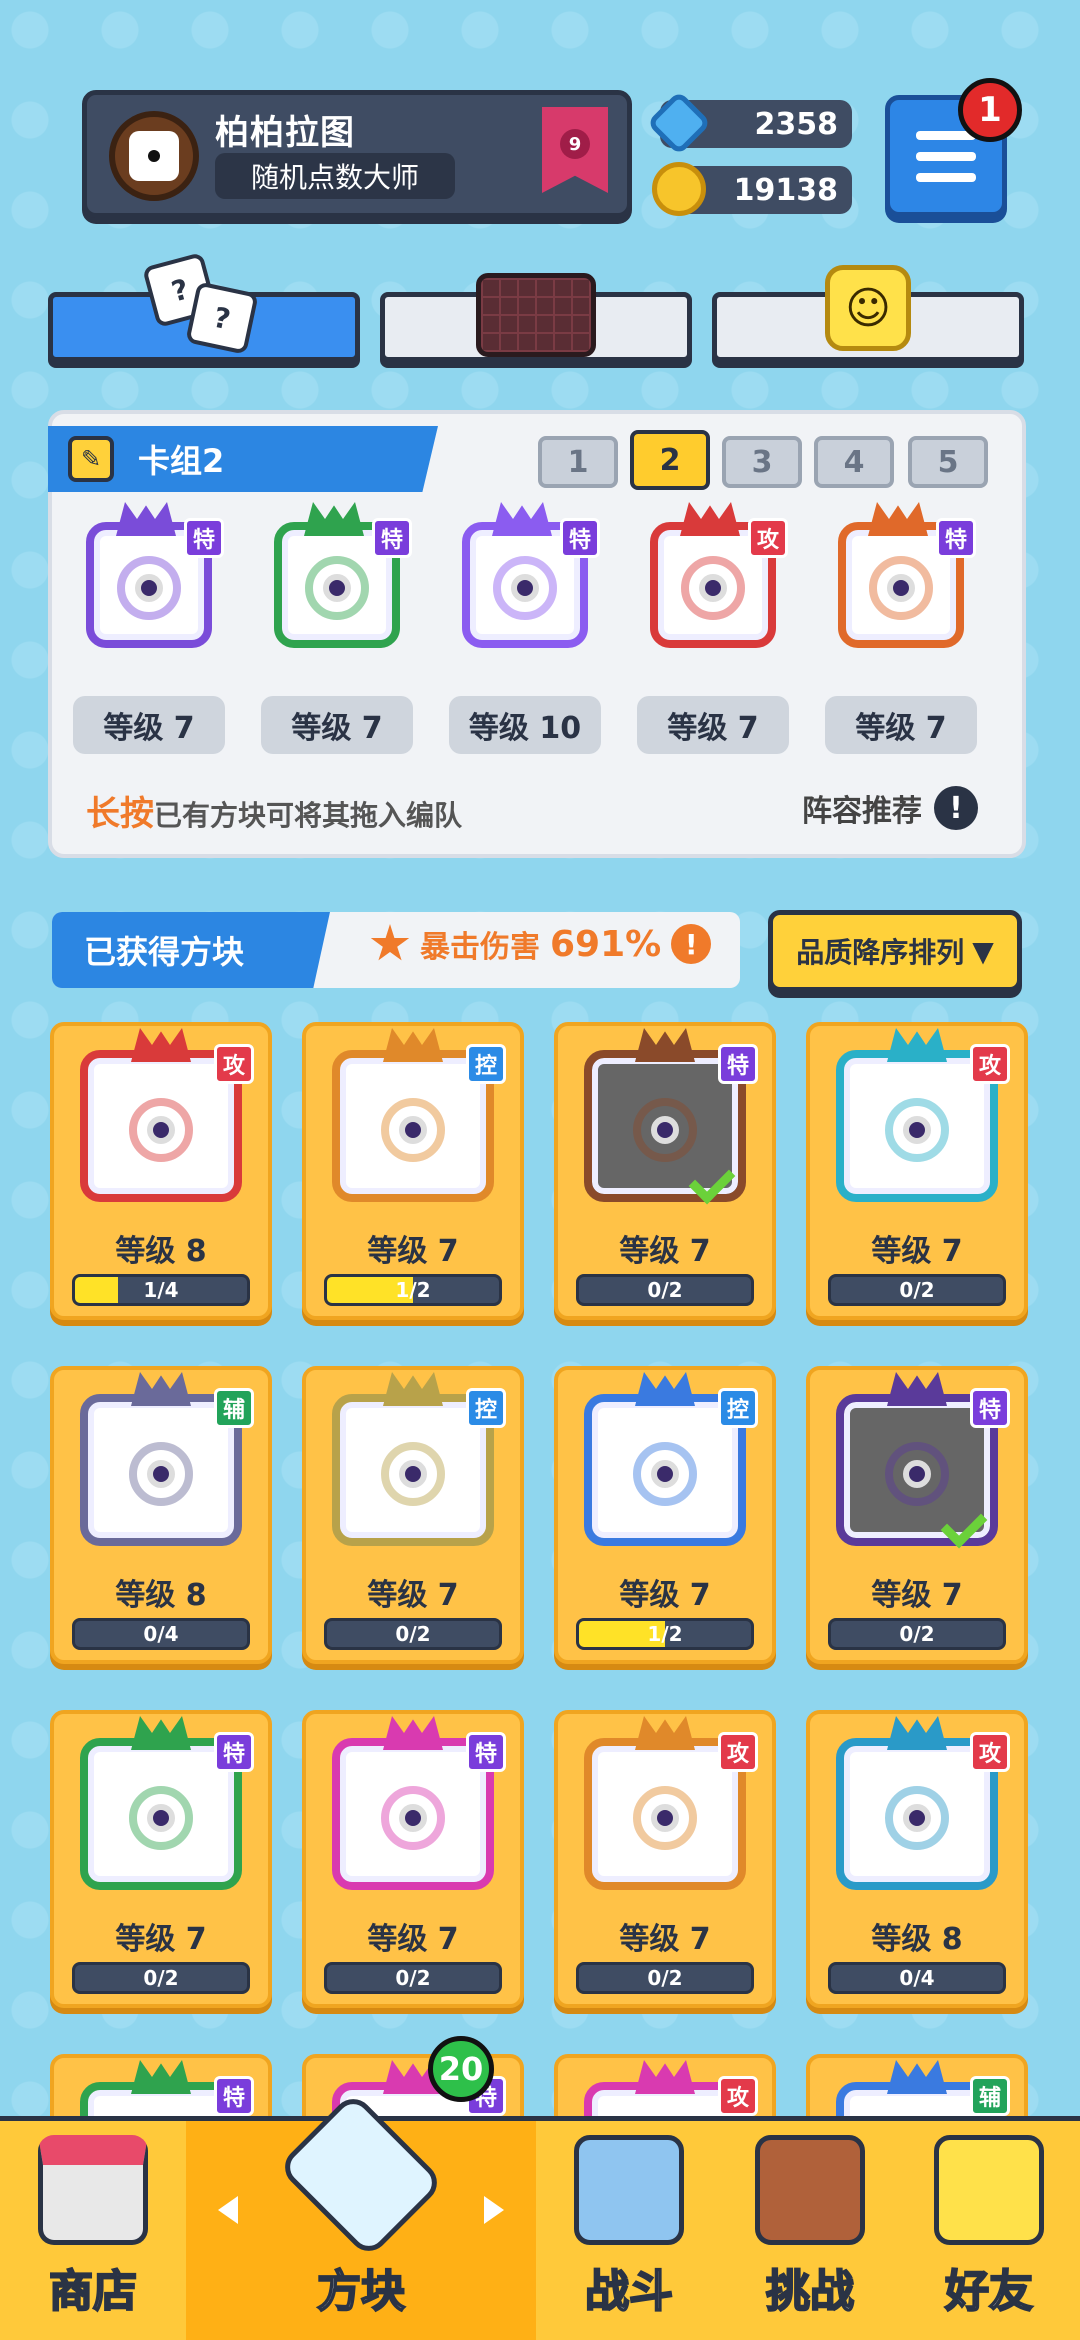 This screenshot has width=1080, height=2340. What do you see at coordinates (796, 124) in the screenshot?
I see `gem-count: 2358` at bounding box center [796, 124].